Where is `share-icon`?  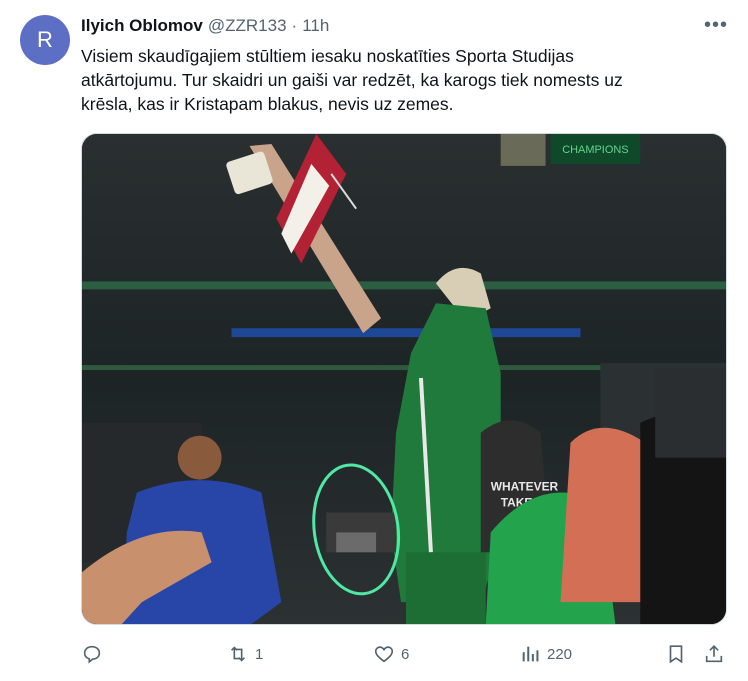
share-icon is located at coordinates (714, 654).